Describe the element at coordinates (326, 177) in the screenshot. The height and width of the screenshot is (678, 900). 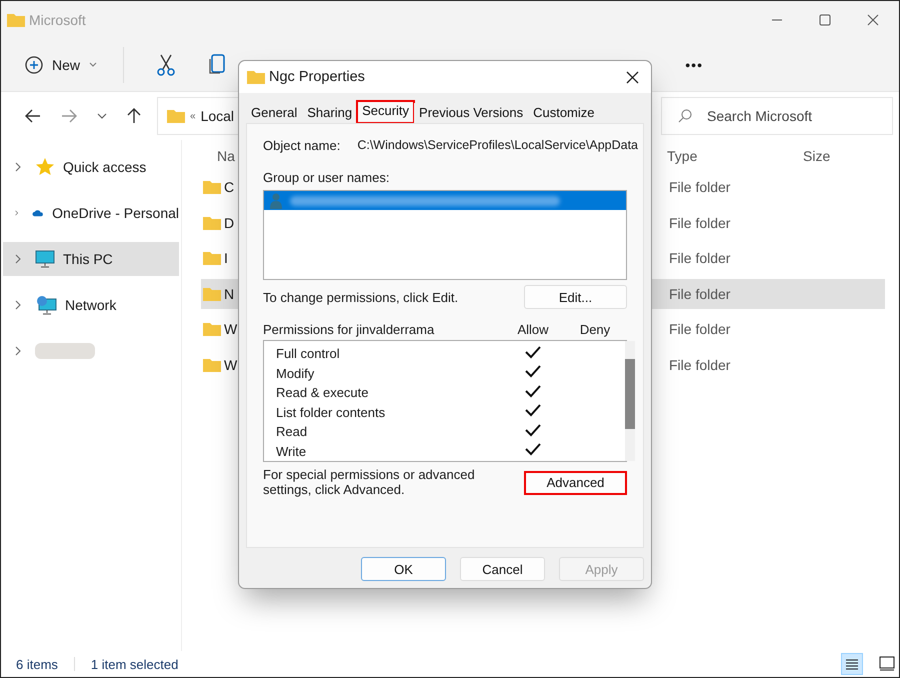
I see `group-label: Group or user names:` at that location.